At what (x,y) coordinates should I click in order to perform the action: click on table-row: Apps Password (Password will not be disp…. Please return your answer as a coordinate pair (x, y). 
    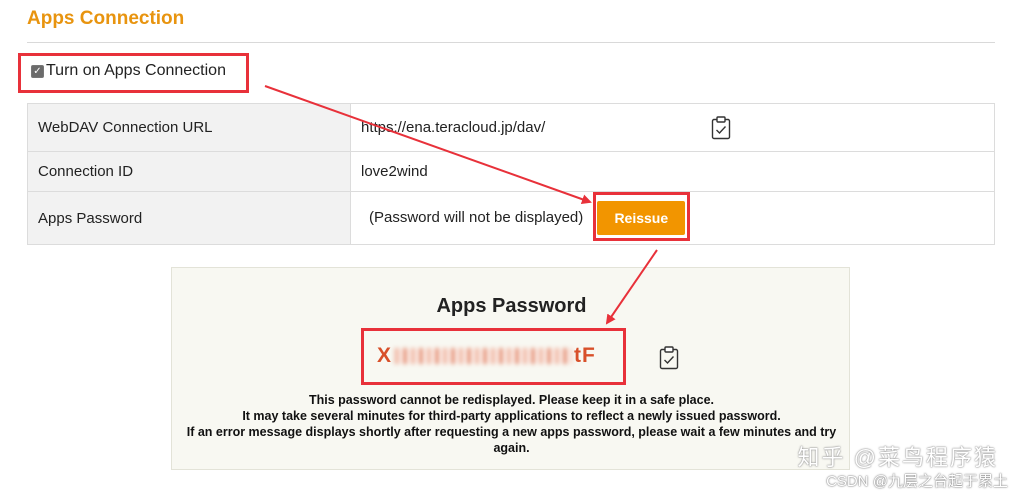
    Looking at the image, I should click on (511, 218).